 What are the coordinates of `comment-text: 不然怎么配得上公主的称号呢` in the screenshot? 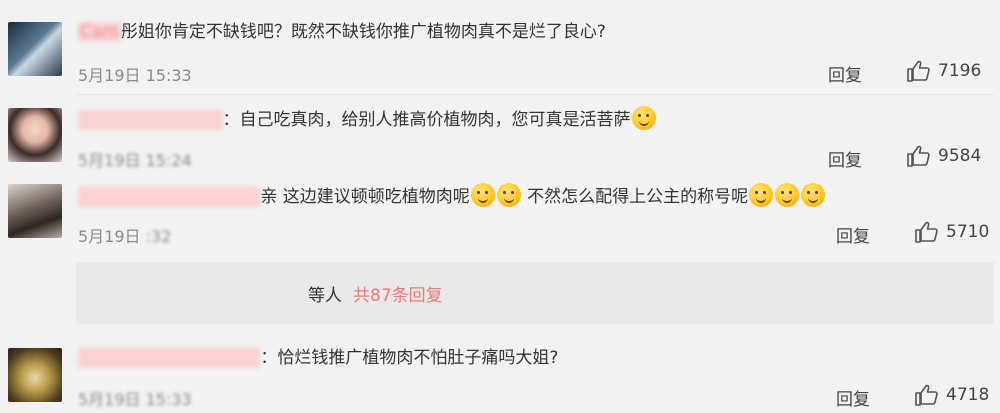 It's located at (635, 197).